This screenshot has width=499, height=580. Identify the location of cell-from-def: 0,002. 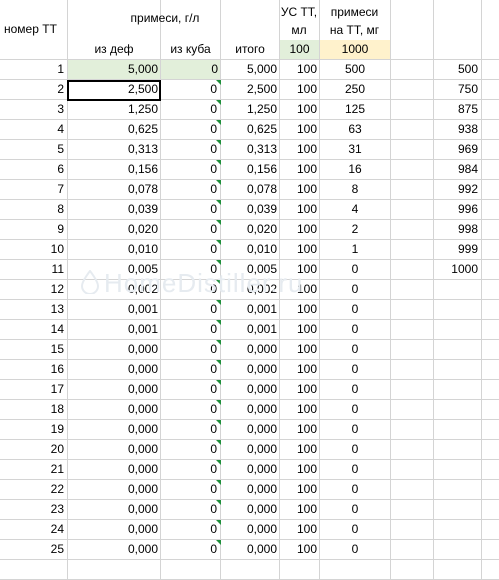
(113, 289).